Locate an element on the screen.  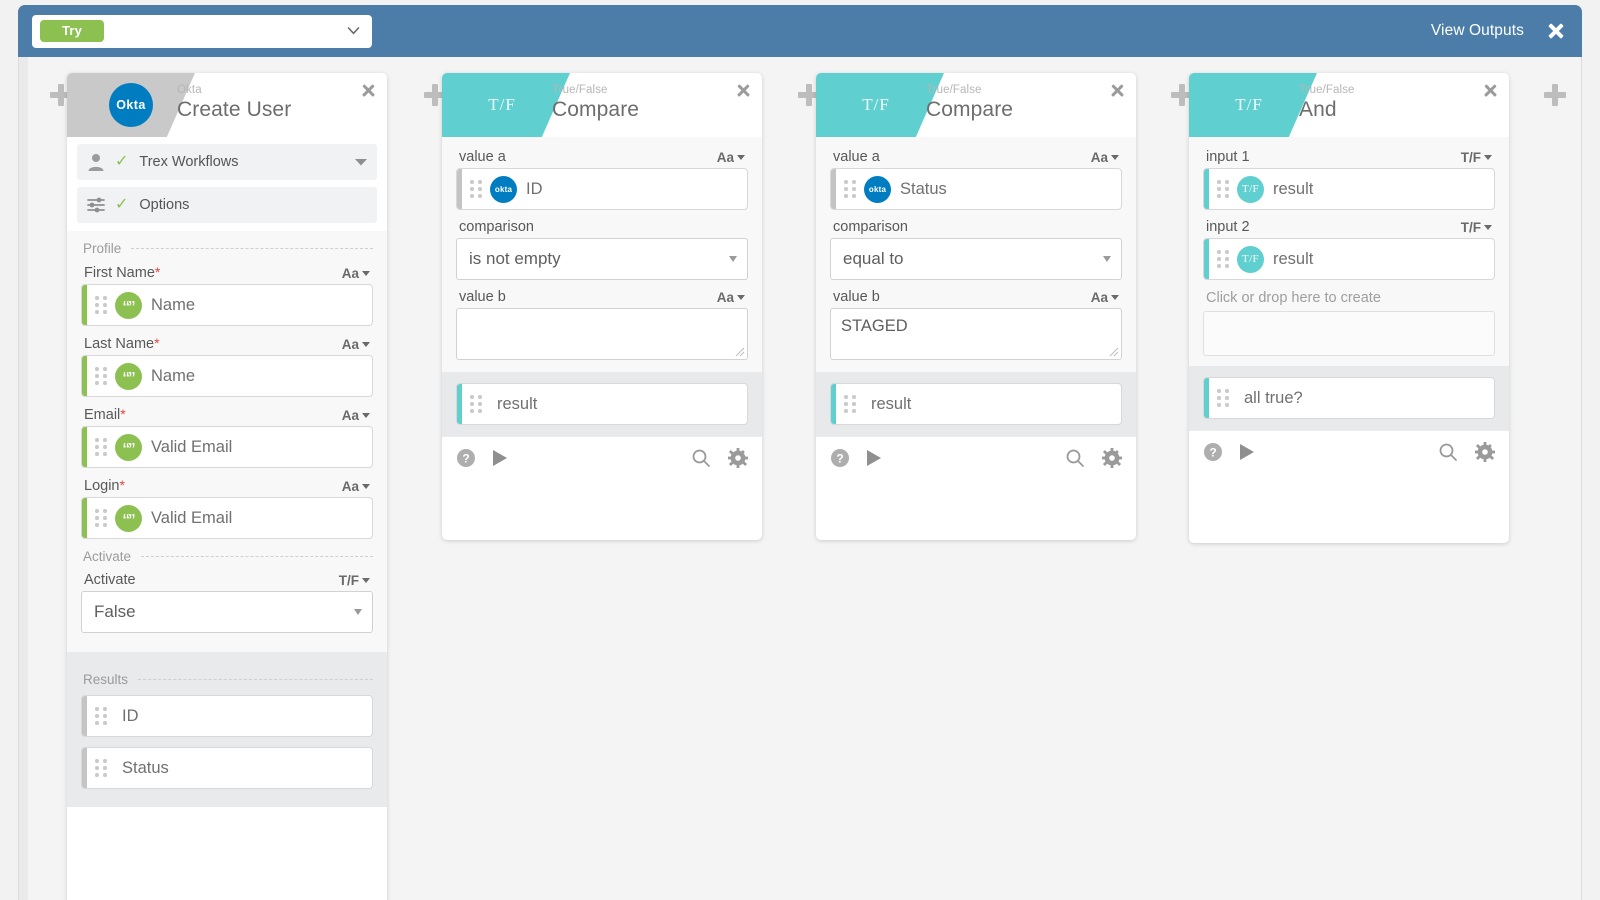
field-label-row: value b Aa is located at coordinates (602, 297).